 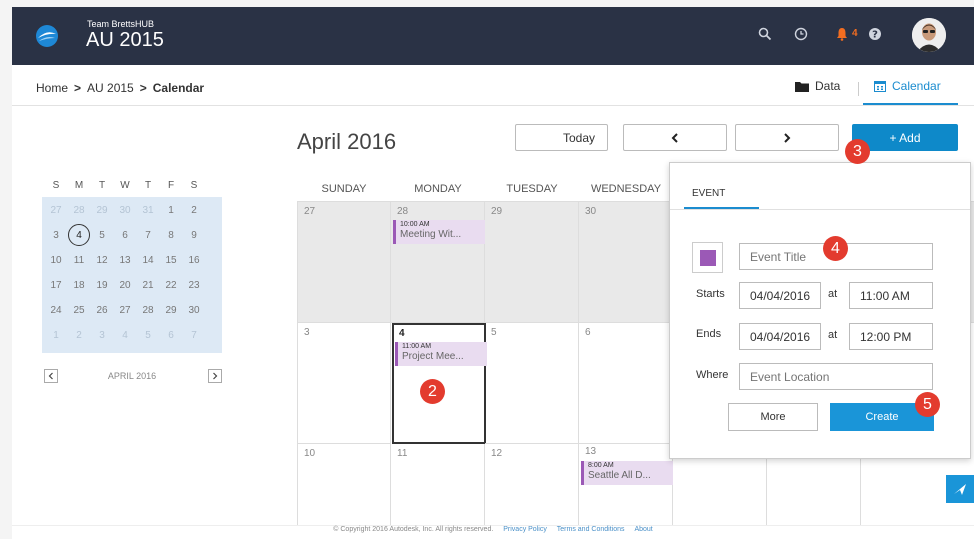 I want to click on feedback-button, so click(x=960, y=489).